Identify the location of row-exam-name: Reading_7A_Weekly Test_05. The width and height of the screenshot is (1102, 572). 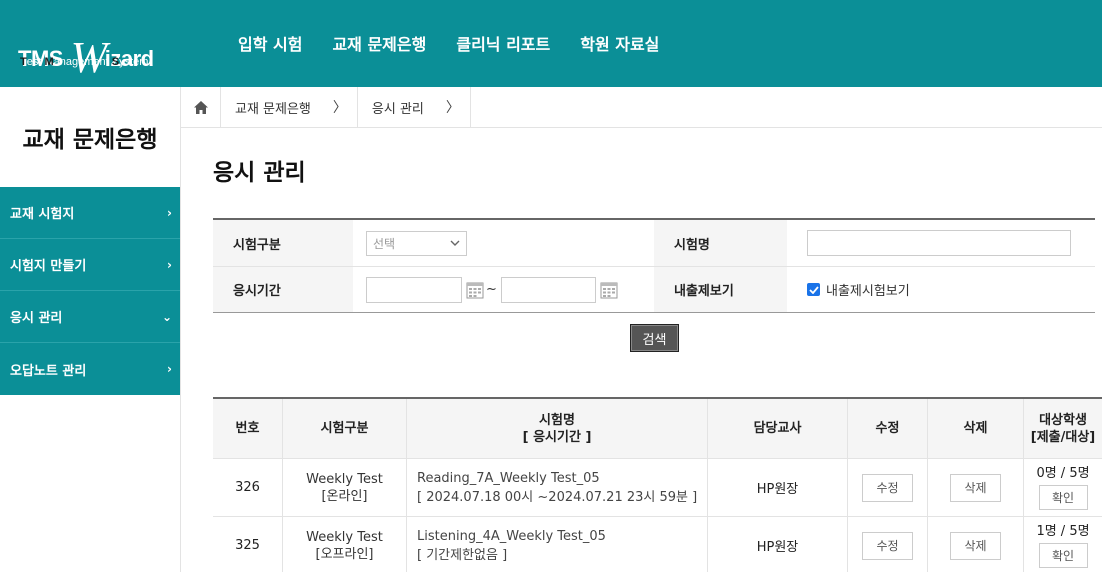
(508, 478).